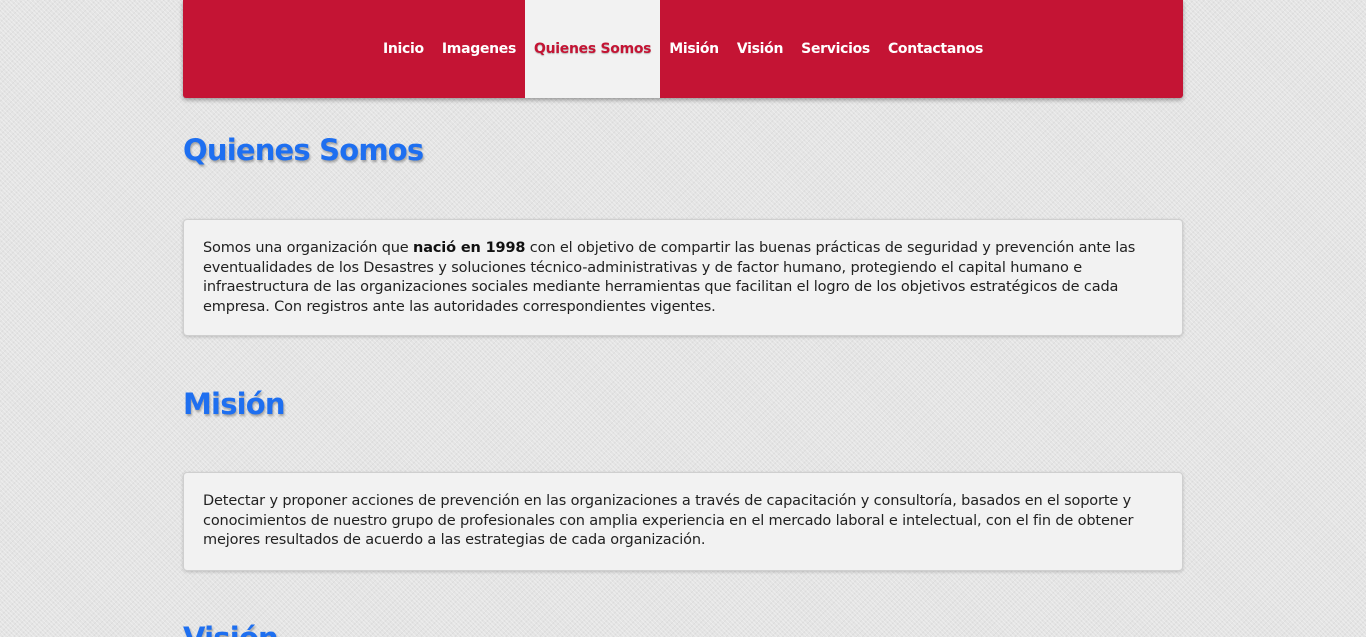 This screenshot has width=1366, height=637. Describe the element at coordinates (234, 404) in the screenshot. I see `mision-heading: Misión` at that location.